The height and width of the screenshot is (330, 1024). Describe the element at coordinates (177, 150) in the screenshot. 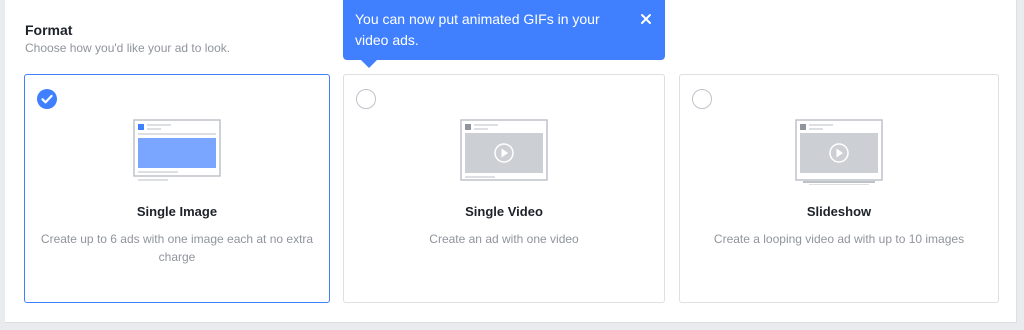

I see `single-image-thumbnail-icon` at that location.